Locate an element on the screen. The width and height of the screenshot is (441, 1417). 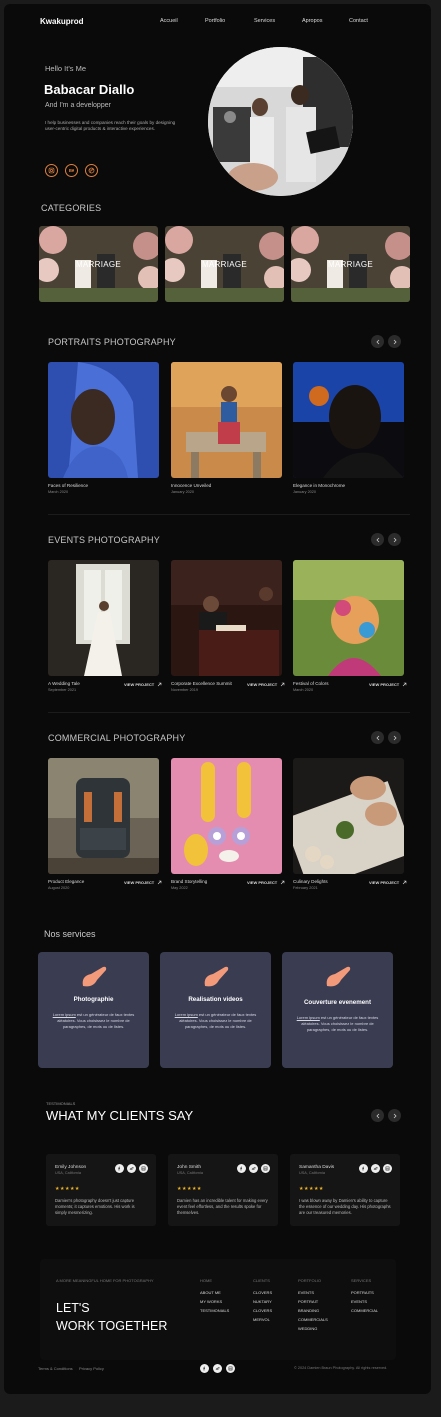
site-logo: Kwakuprod is located at coordinates (62, 21).